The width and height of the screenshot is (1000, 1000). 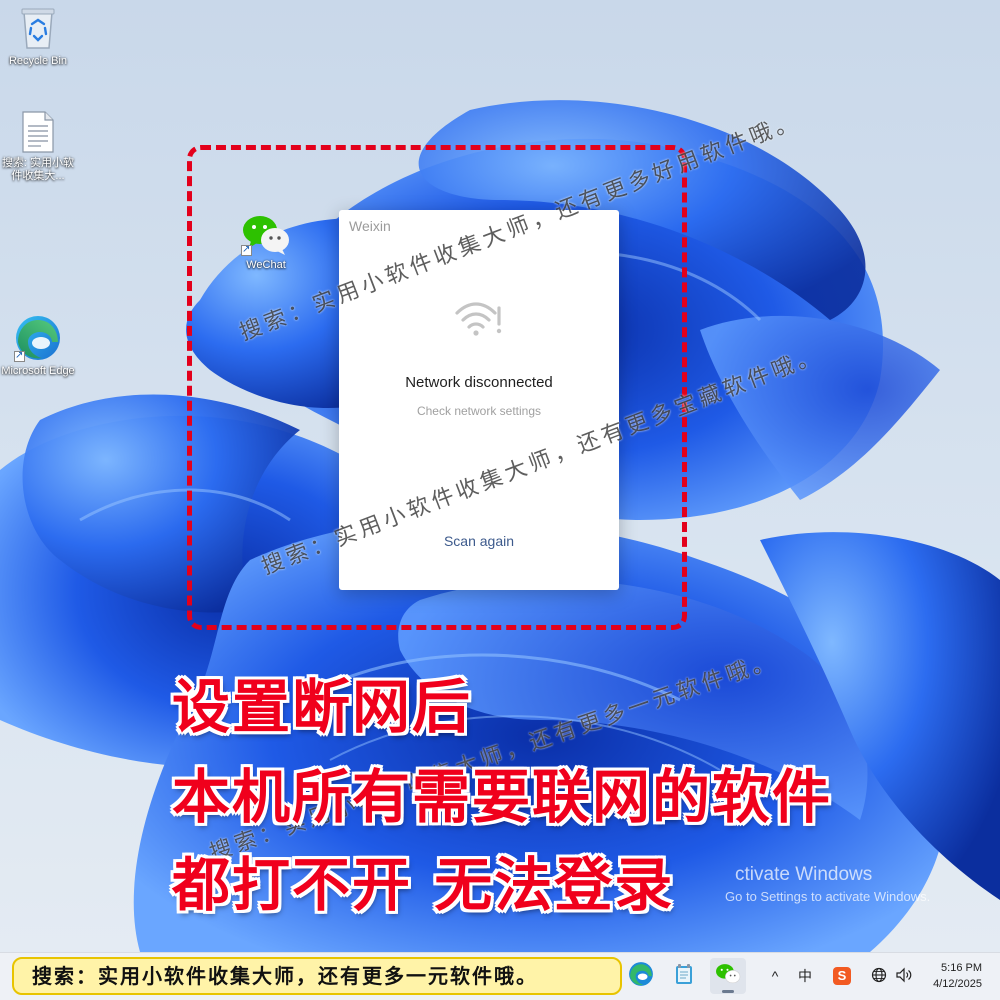 I want to click on ime-indicator: 中, so click(x=805, y=976).